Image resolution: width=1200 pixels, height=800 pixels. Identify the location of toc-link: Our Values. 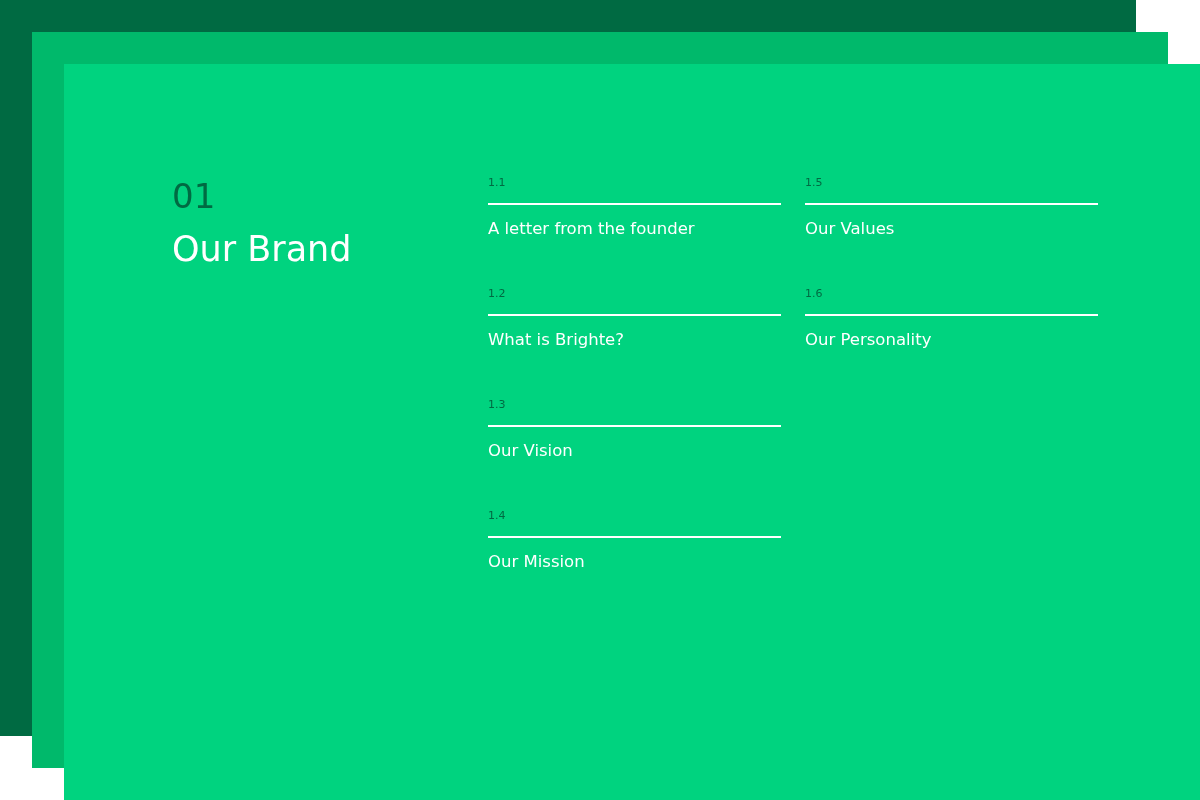
(850, 229).